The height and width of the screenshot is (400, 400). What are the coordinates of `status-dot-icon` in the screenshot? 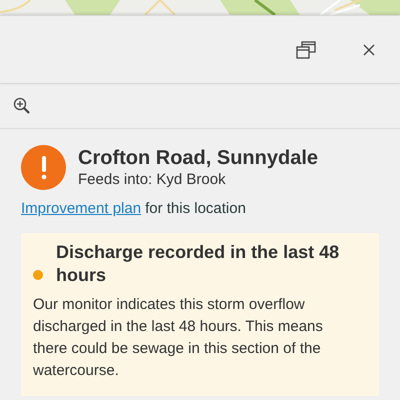 It's located at (38, 275).